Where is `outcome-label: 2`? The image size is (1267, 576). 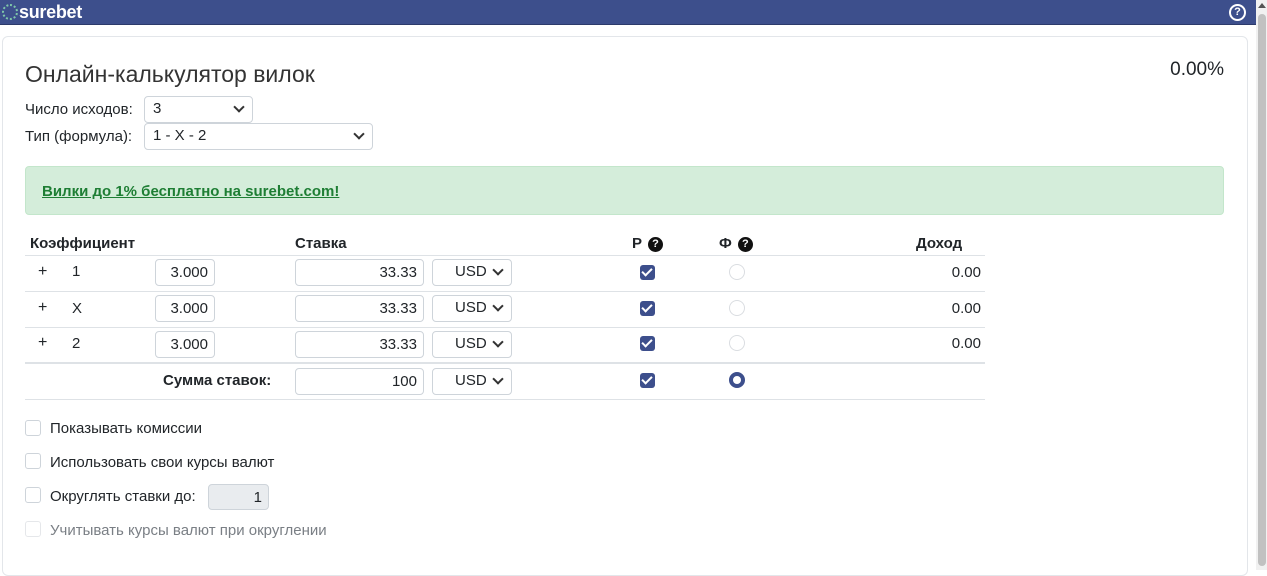 outcome-label: 2 is located at coordinates (76, 343).